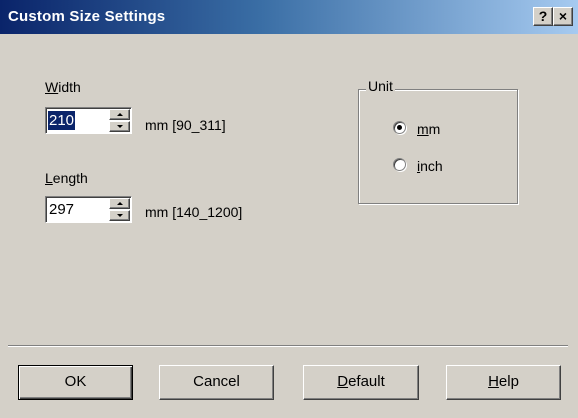  I want to click on length-value: 297, so click(61, 209).